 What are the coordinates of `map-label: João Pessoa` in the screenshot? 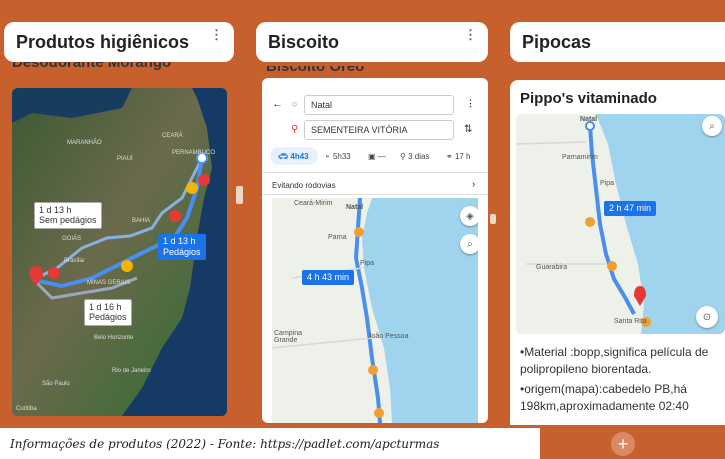 It's located at (388, 336).